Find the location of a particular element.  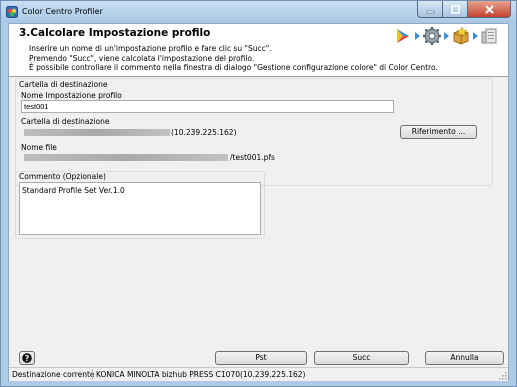

status-divider is located at coordinates (92, 374).